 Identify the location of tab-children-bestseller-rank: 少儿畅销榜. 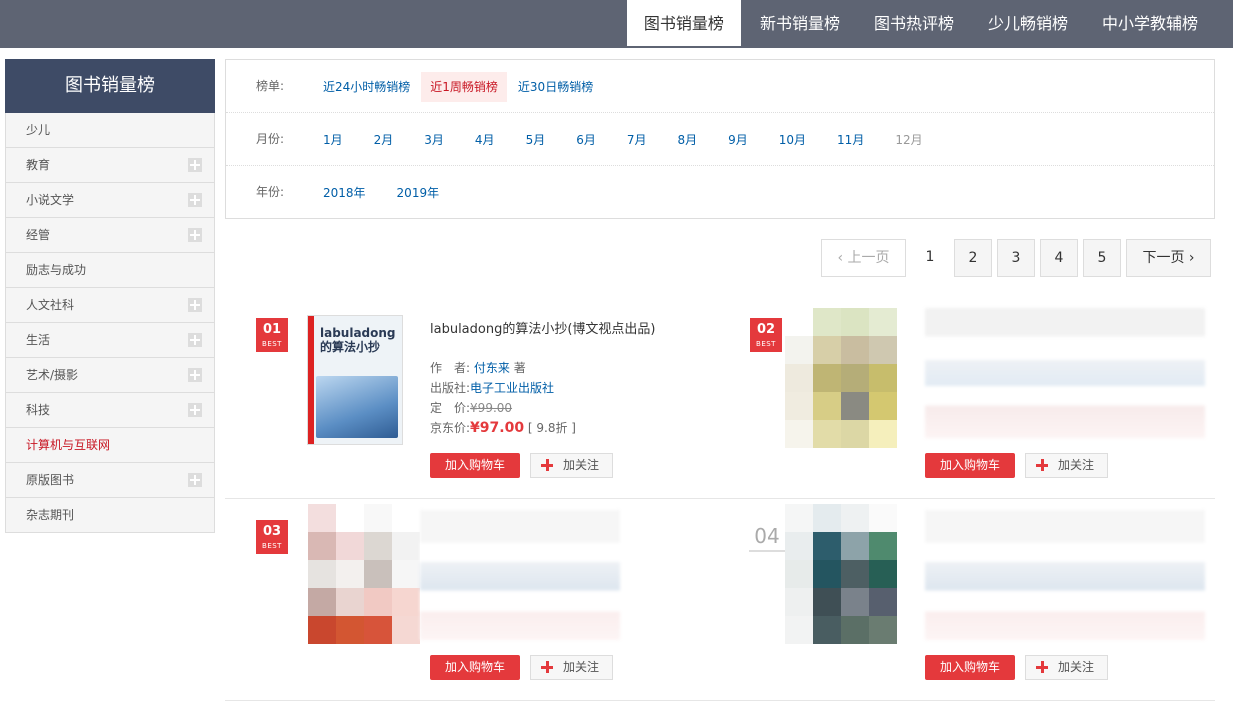
(1028, 24).